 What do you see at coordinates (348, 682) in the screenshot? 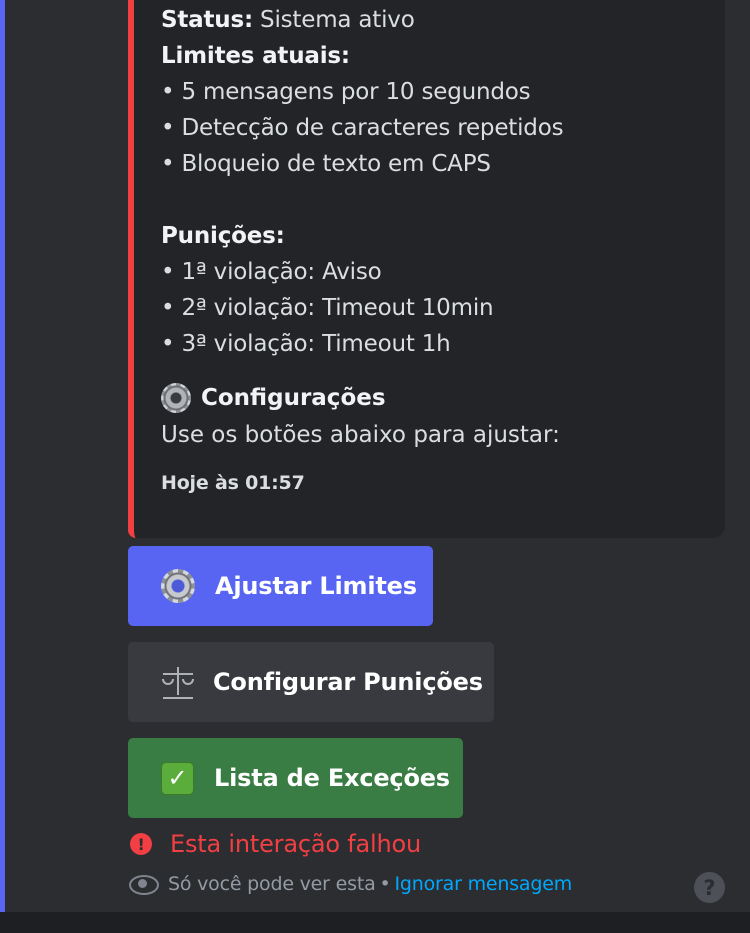
I see `configure-punishments-label: Configurar Punições` at bounding box center [348, 682].